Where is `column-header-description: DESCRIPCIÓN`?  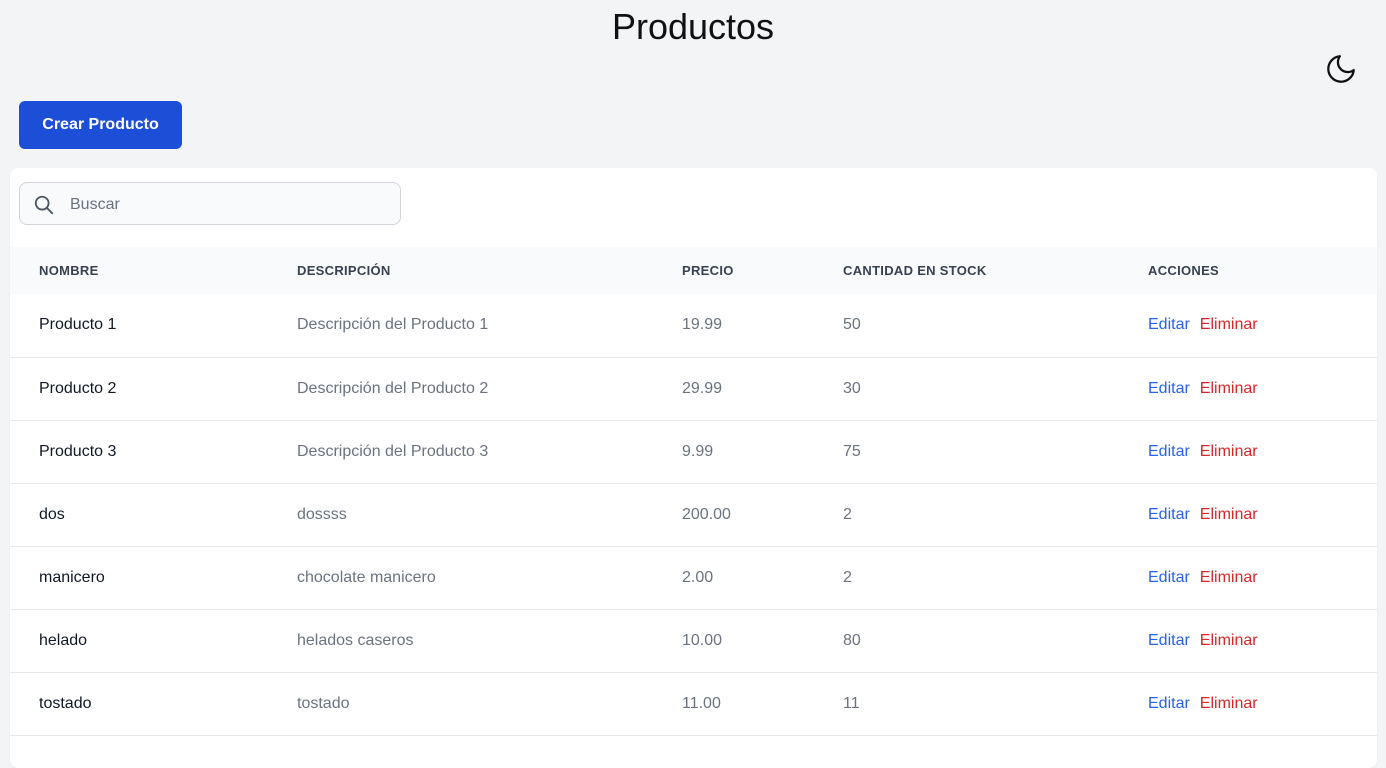 column-header-description: DESCRIPCIÓN is located at coordinates (460, 270).